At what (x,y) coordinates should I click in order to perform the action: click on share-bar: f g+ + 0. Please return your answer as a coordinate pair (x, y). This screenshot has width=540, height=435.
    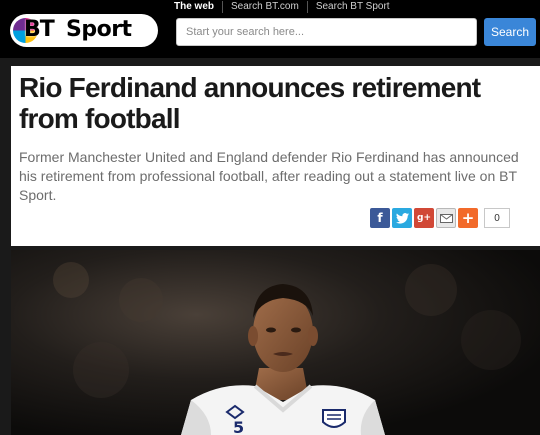
    Looking at the image, I should click on (440, 218).